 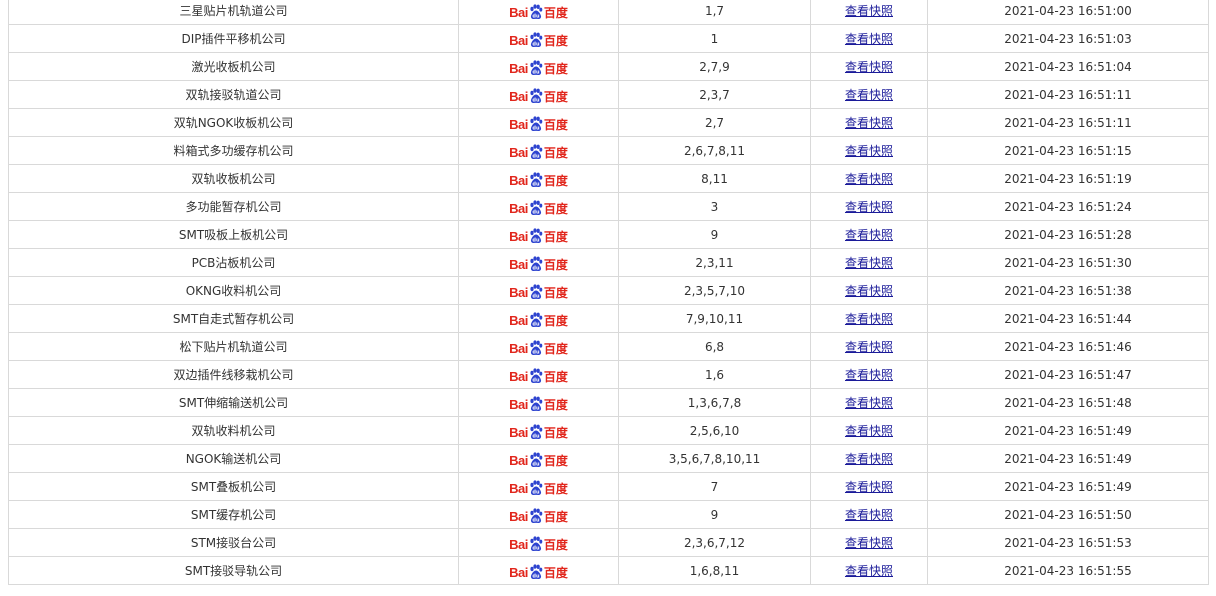 What do you see at coordinates (1068, 66) in the screenshot?
I see `time-cell: 2021-04-23 16:51:04` at bounding box center [1068, 66].